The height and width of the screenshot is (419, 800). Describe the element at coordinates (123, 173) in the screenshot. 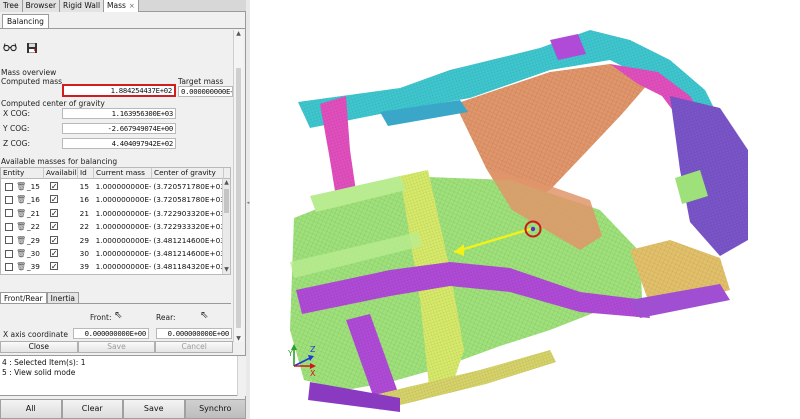

I see `col-current-mass: Current mass` at that location.